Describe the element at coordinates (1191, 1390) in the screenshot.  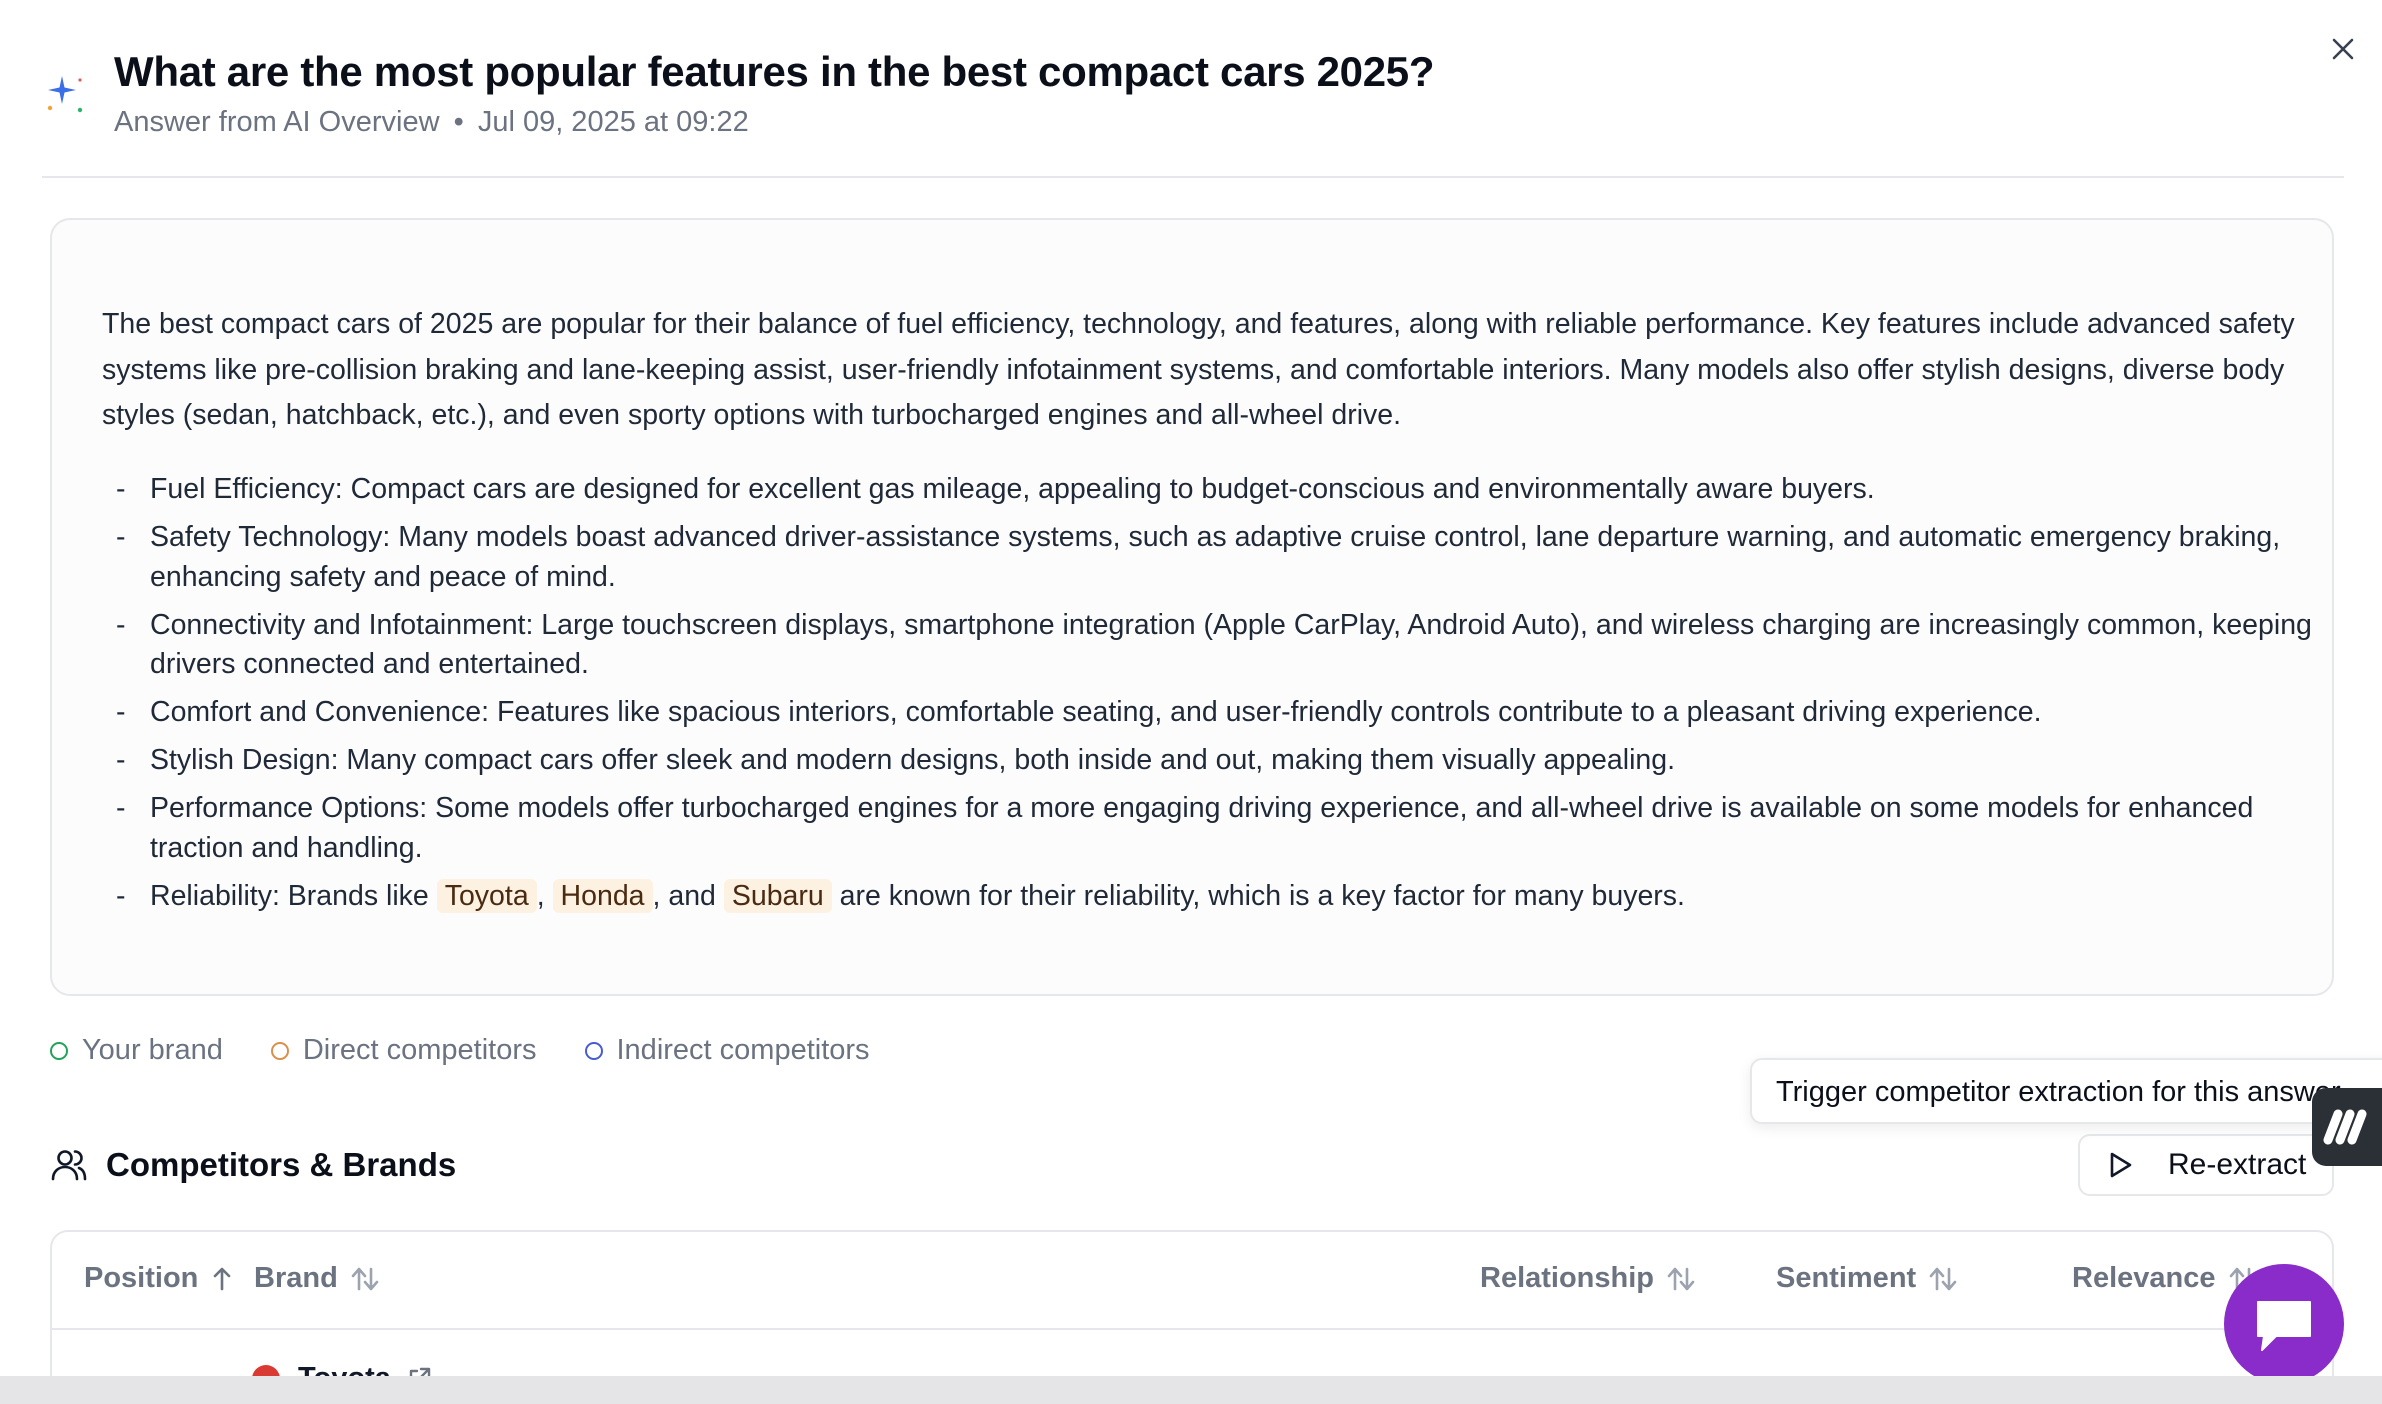
I see `bottom-scroll-strip` at that location.